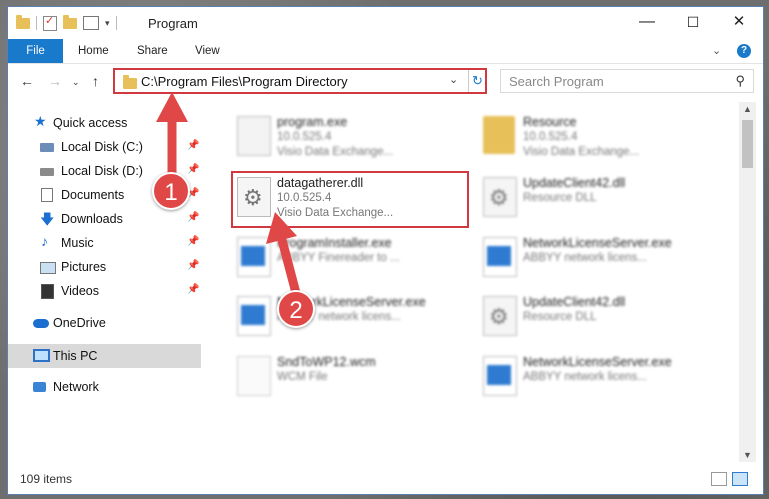 The width and height of the screenshot is (769, 499). I want to click on step-badge-1: 1, so click(171, 191).